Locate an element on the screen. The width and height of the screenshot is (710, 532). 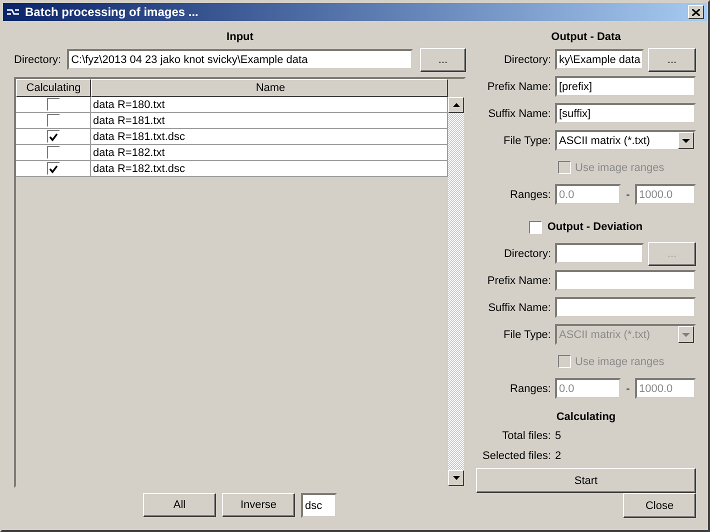
suffix-field is located at coordinates (625, 307).